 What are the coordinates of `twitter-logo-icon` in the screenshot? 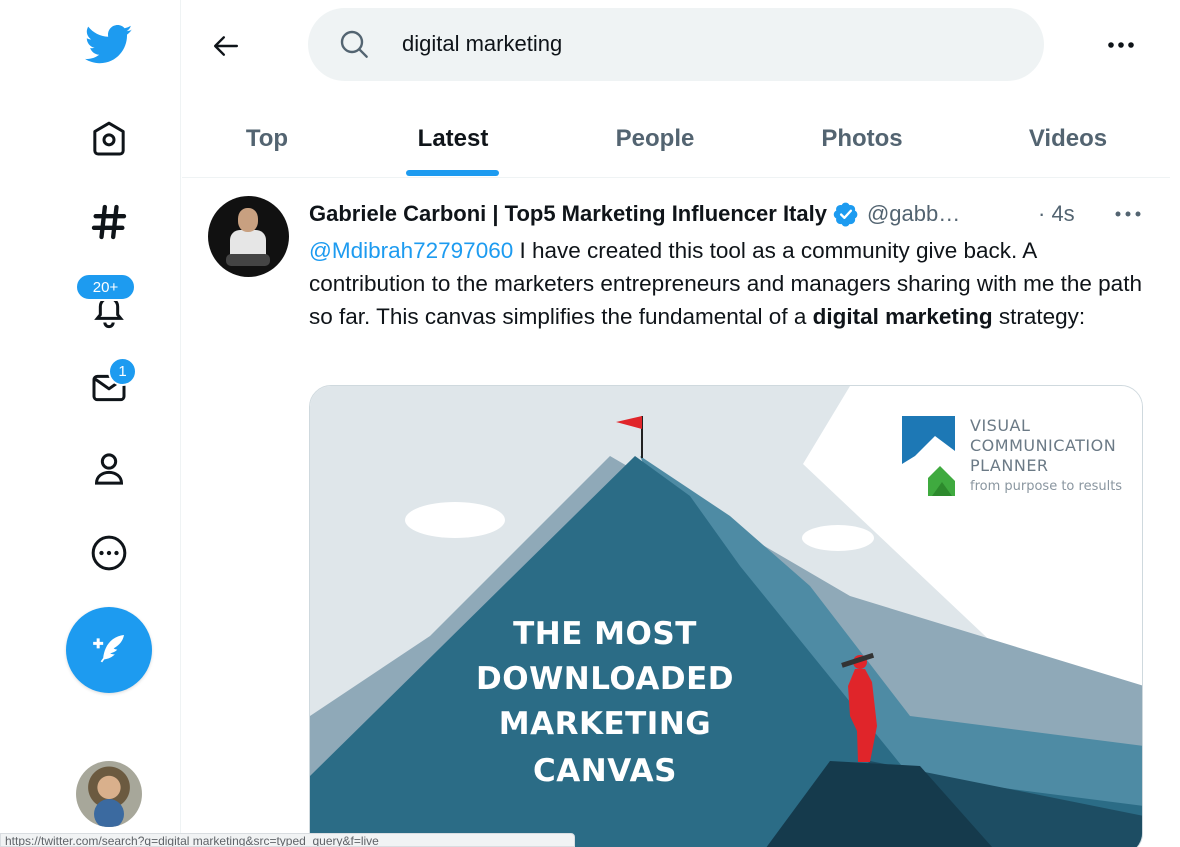 It's located at (109, 45).